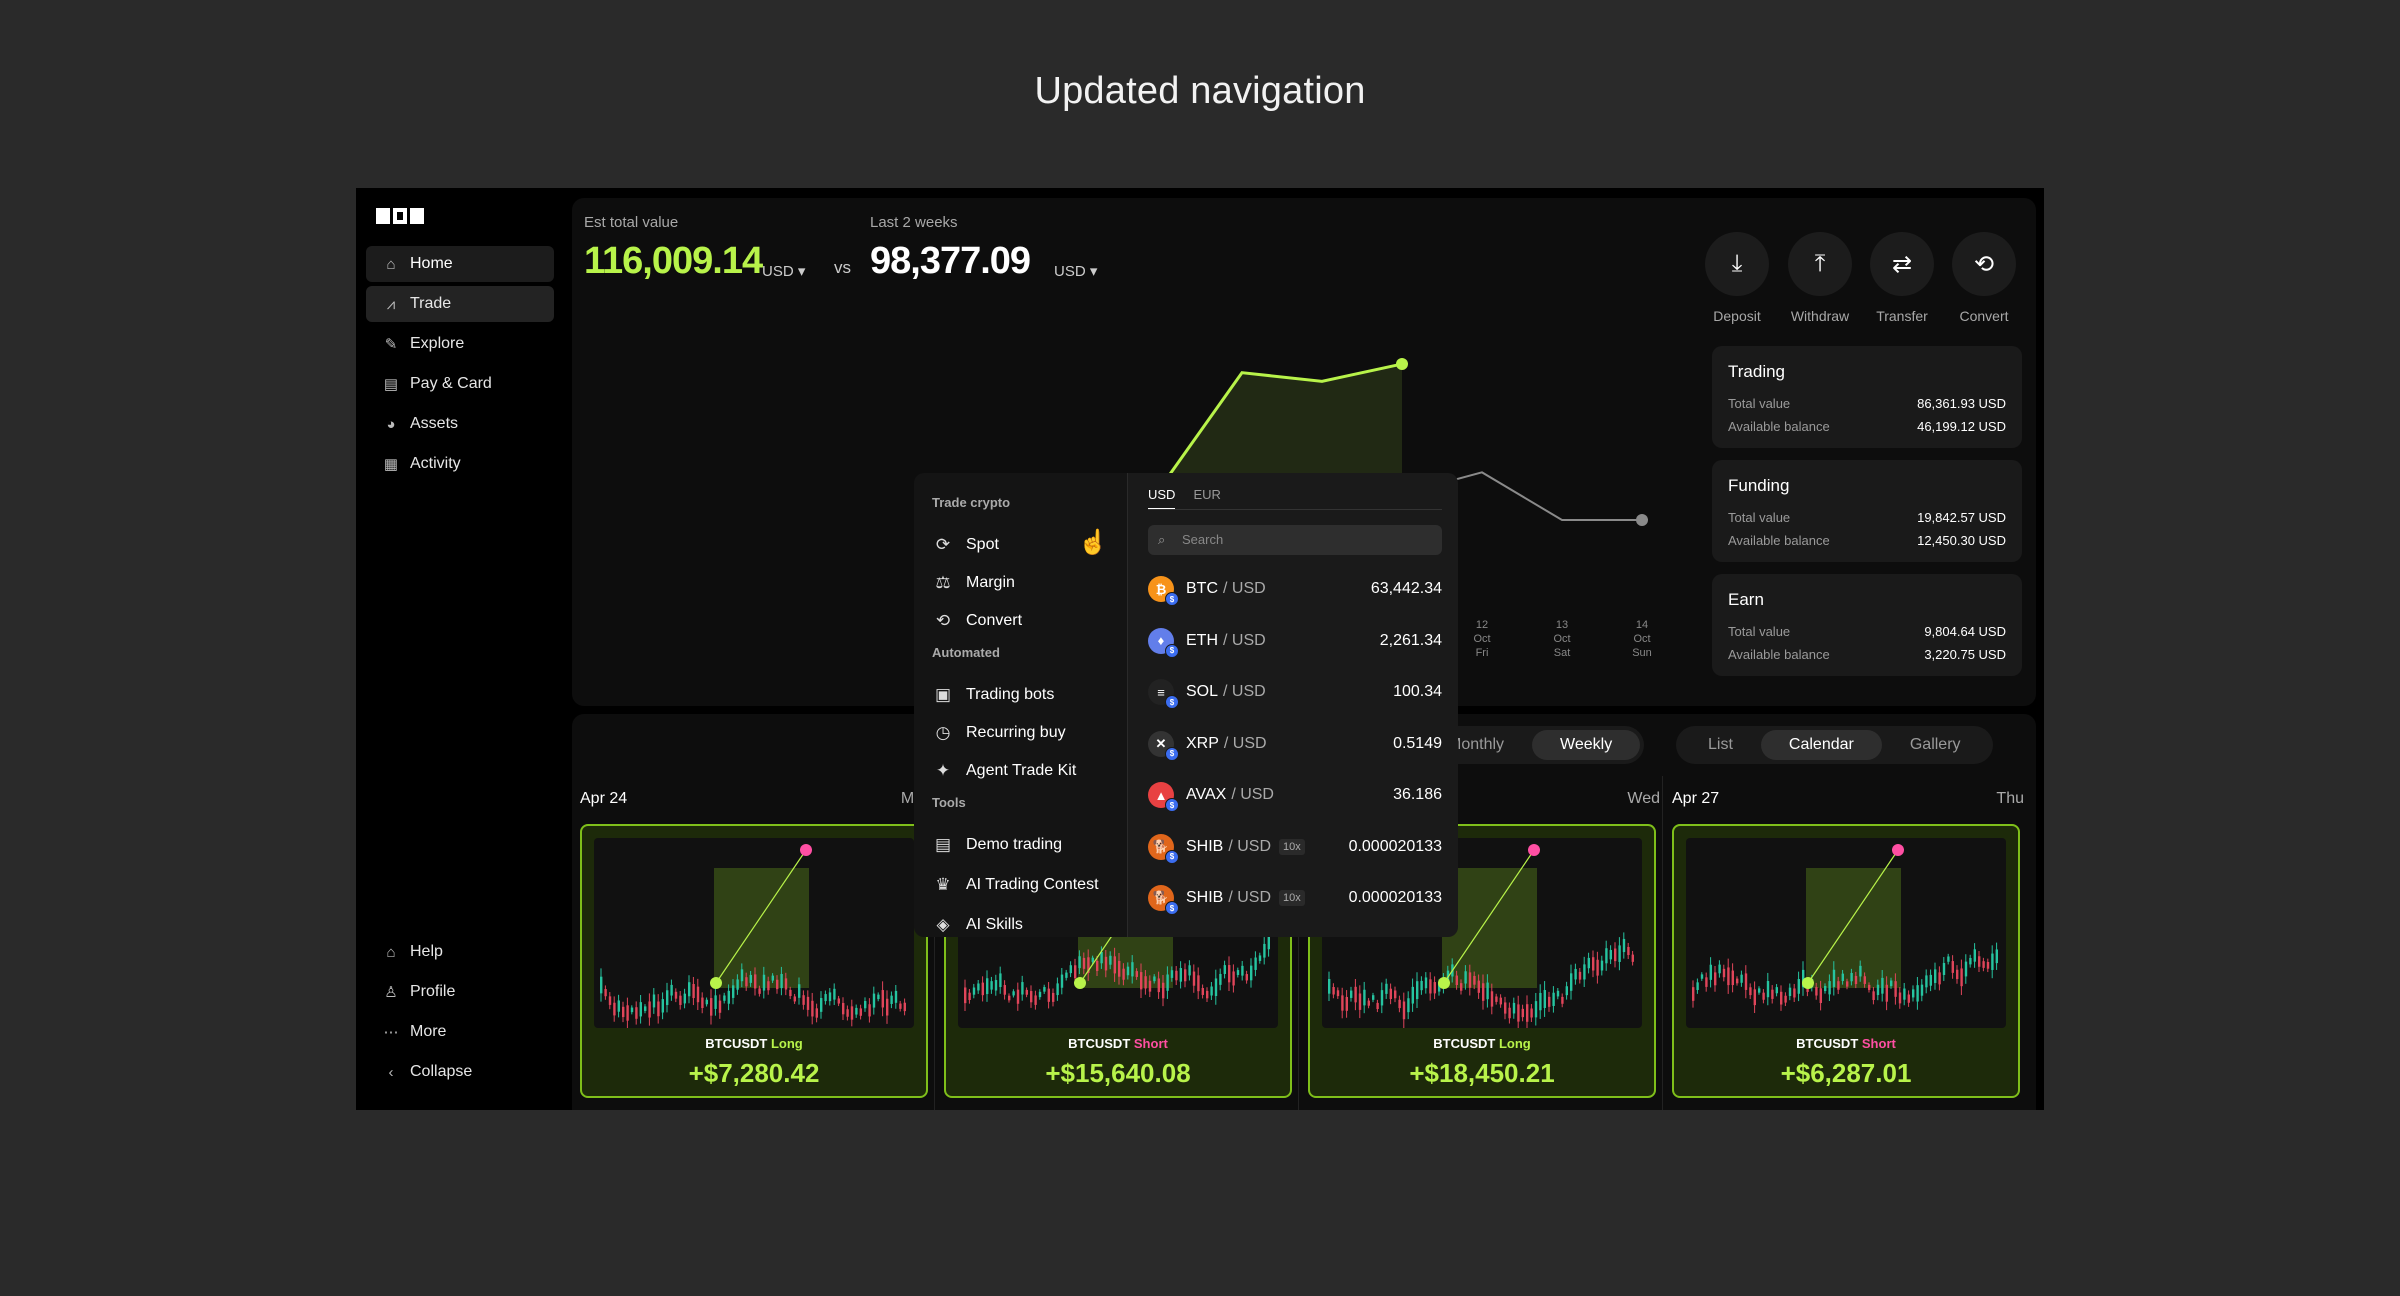  Describe the element at coordinates (1820, 278) in the screenshot. I see `withdraw-button: ⤒ Withdraw` at that location.